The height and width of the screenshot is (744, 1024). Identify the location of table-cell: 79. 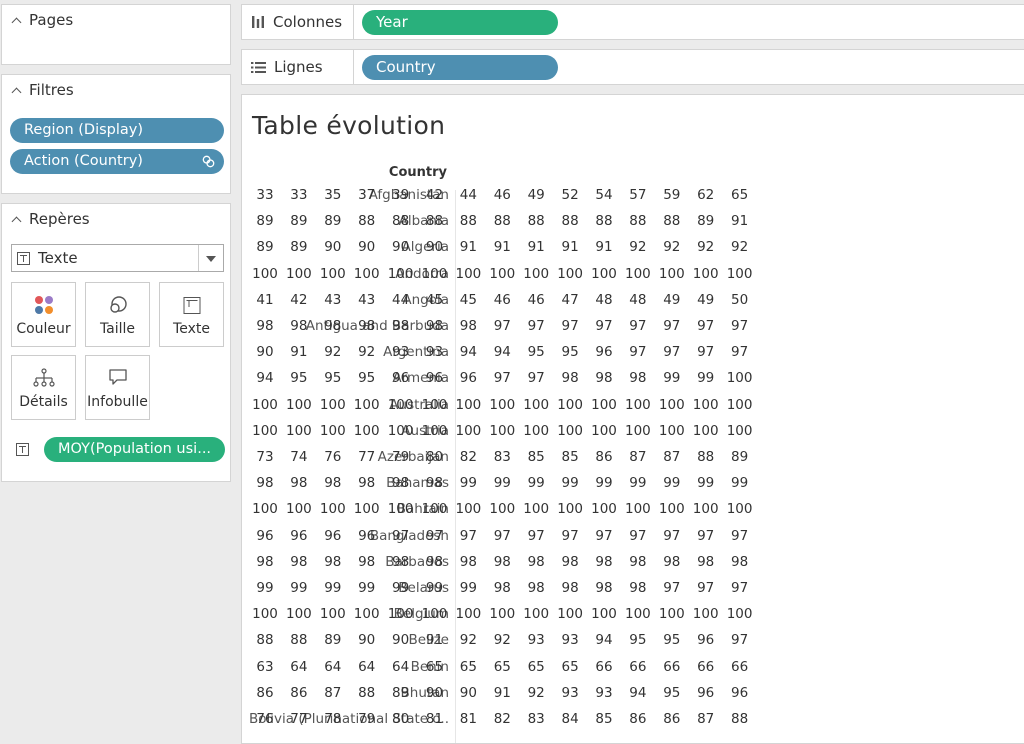
(401, 457).